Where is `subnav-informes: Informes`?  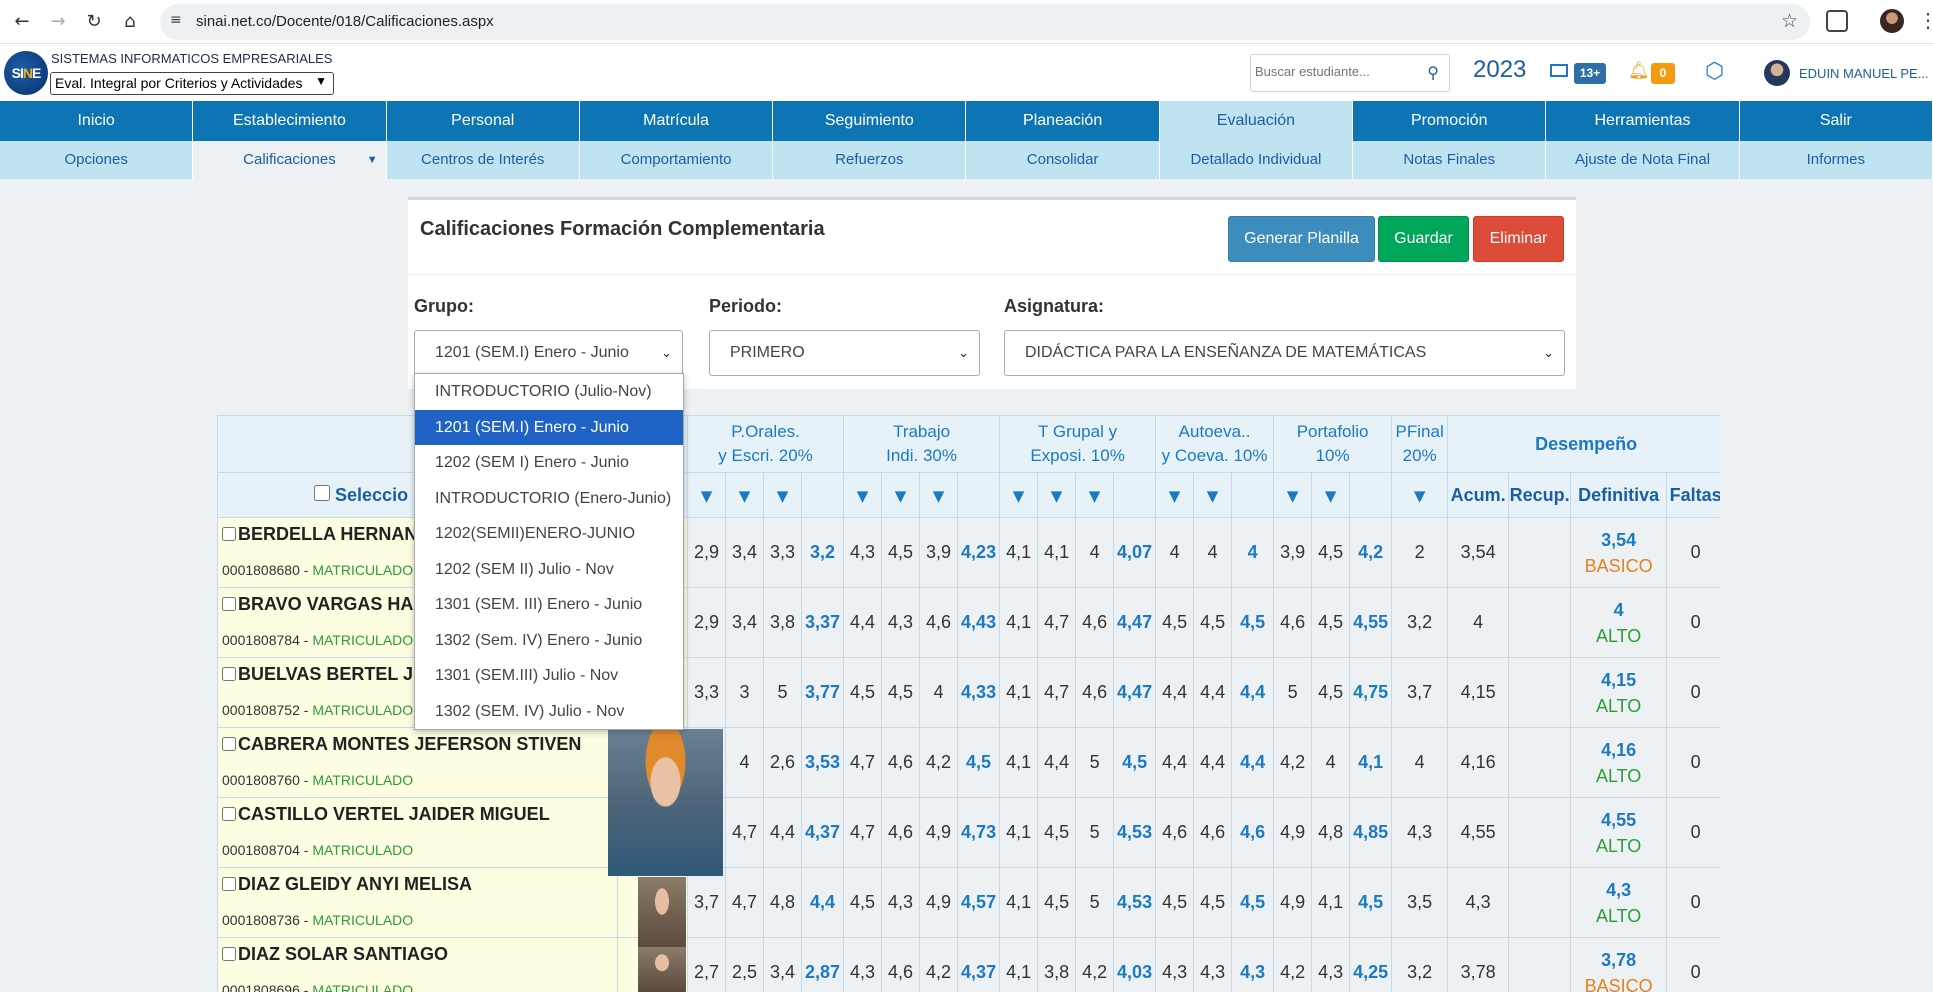
subnav-informes: Informes is located at coordinates (1836, 160).